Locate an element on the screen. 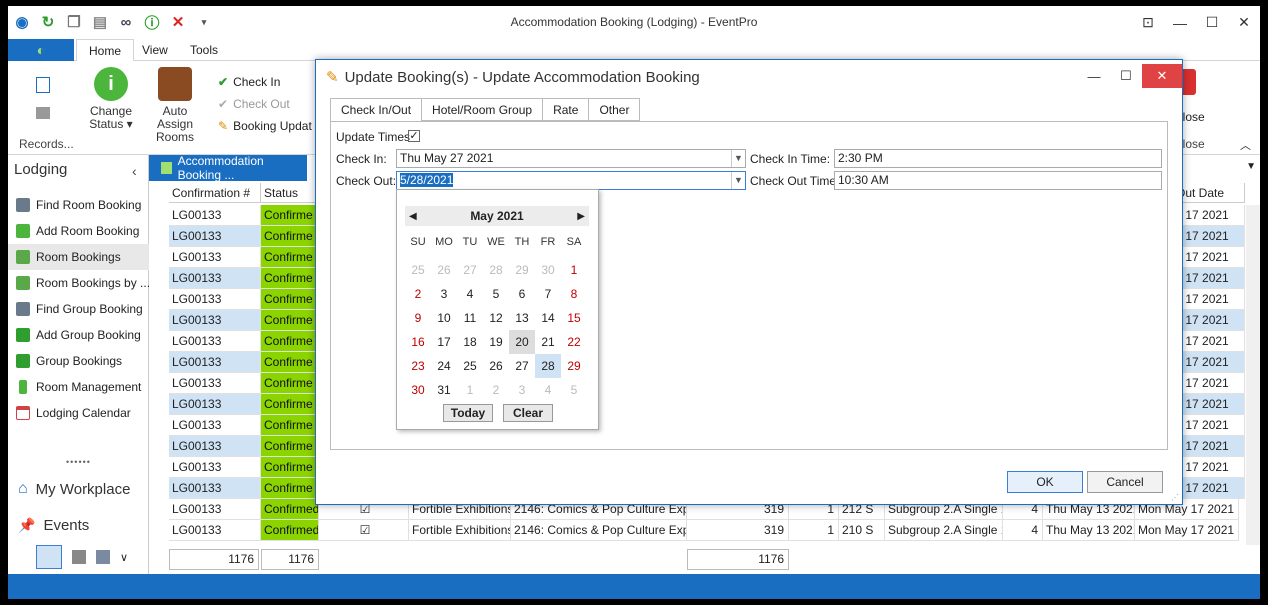  update-times-checkbox: ✓ is located at coordinates (414, 136).